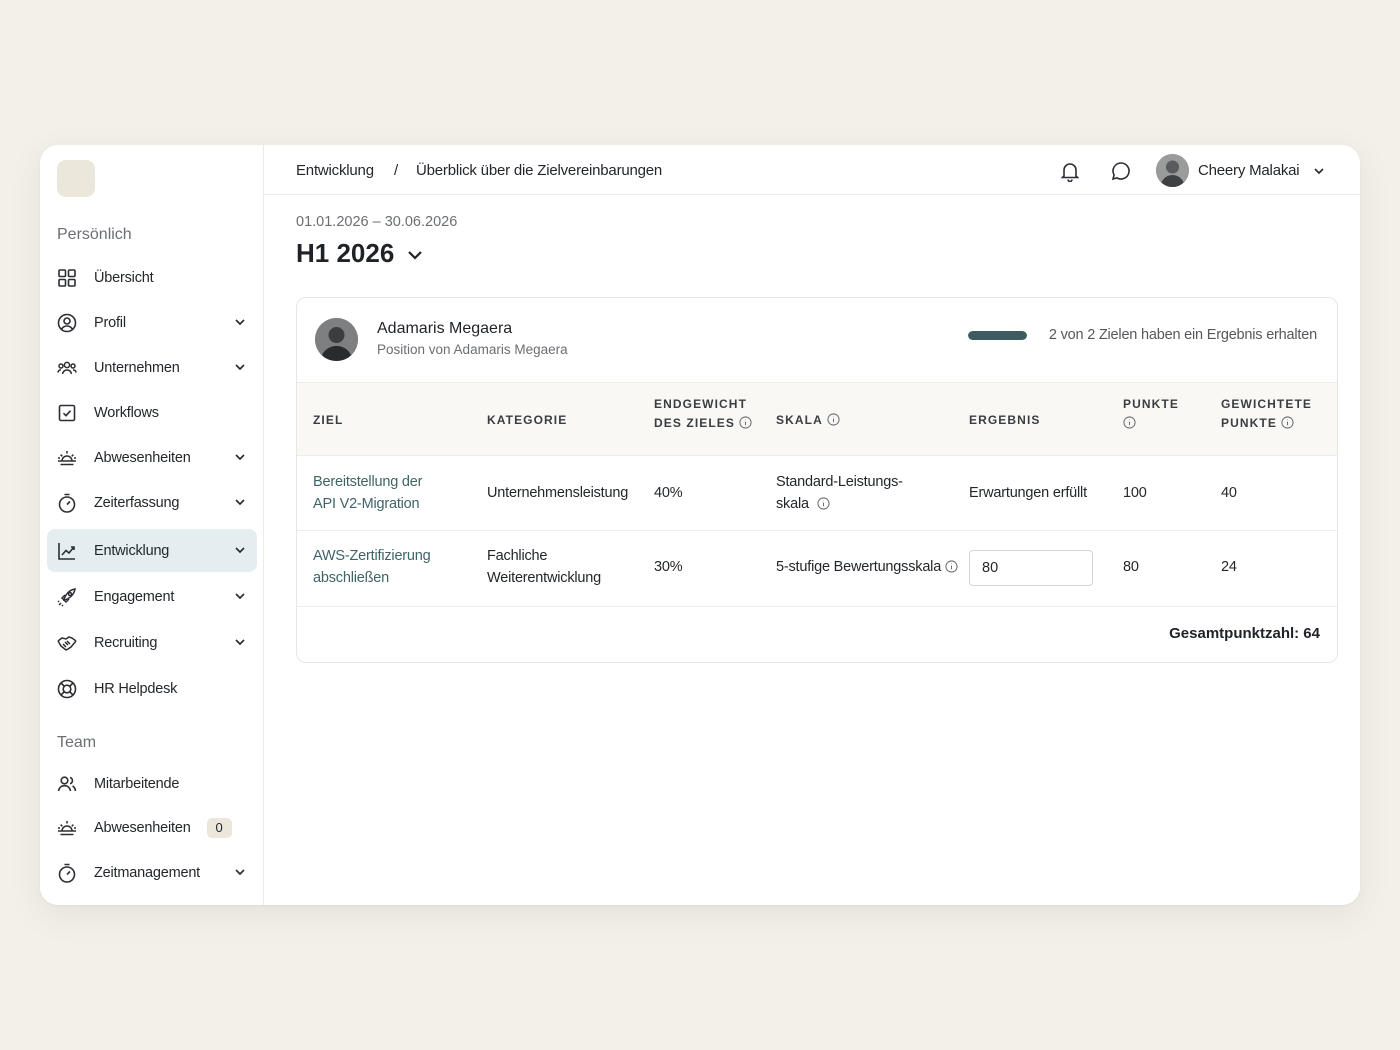  What do you see at coordinates (700, 404) in the screenshot?
I see `column-header-weight-line1: ENDGEWICHT` at bounding box center [700, 404].